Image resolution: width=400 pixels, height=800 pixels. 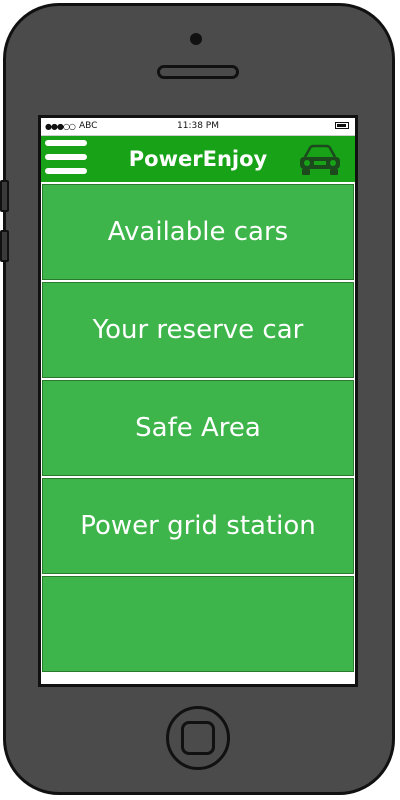 I want to click on app-header: PowerEnjoy, so click(x=198, y=159).